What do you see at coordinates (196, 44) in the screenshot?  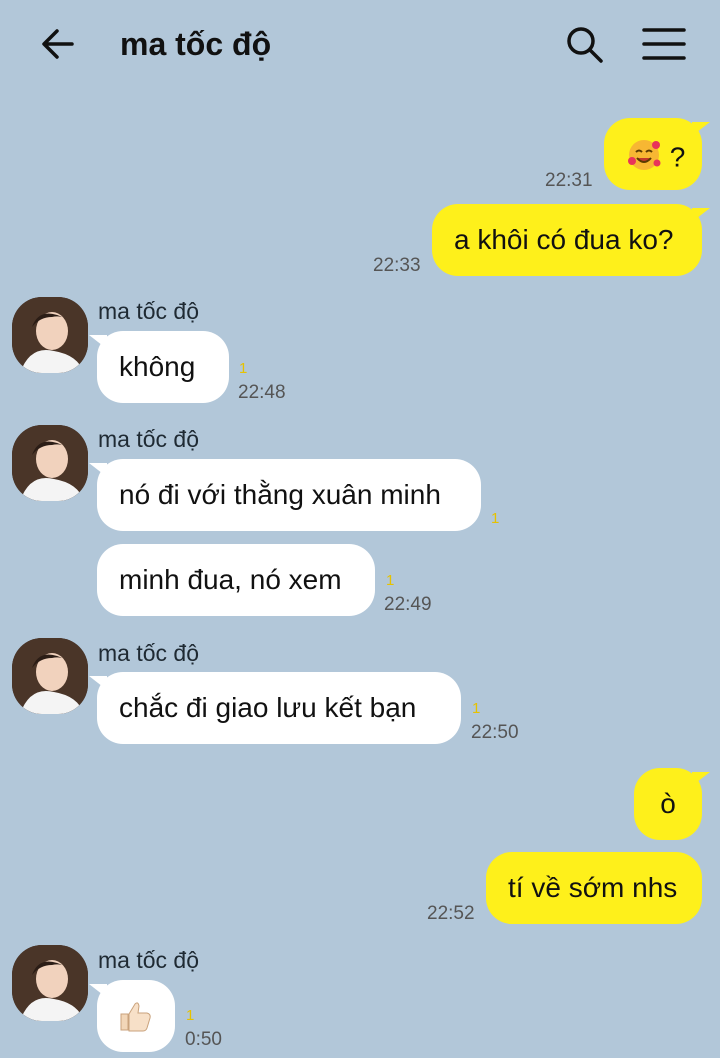 I see `chat-title: ma tốc độ` at bounding box center [196, 44].